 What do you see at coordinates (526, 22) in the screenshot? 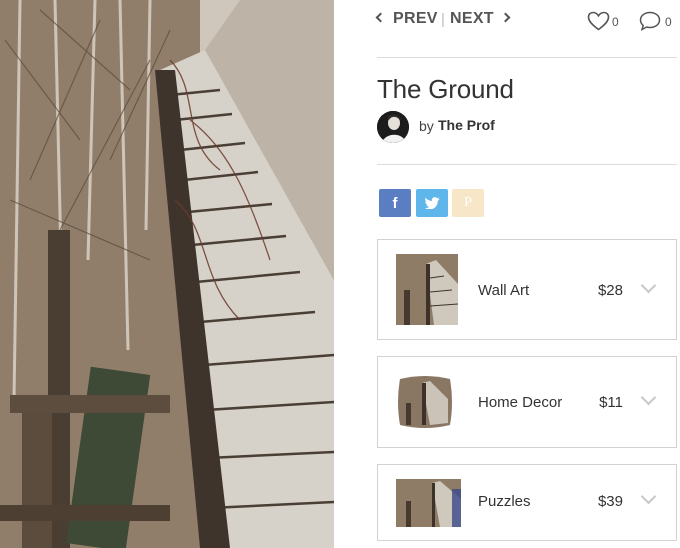
I see `top-navigation: PREV | NEXT 0 0` at bounding box center [526, 22].